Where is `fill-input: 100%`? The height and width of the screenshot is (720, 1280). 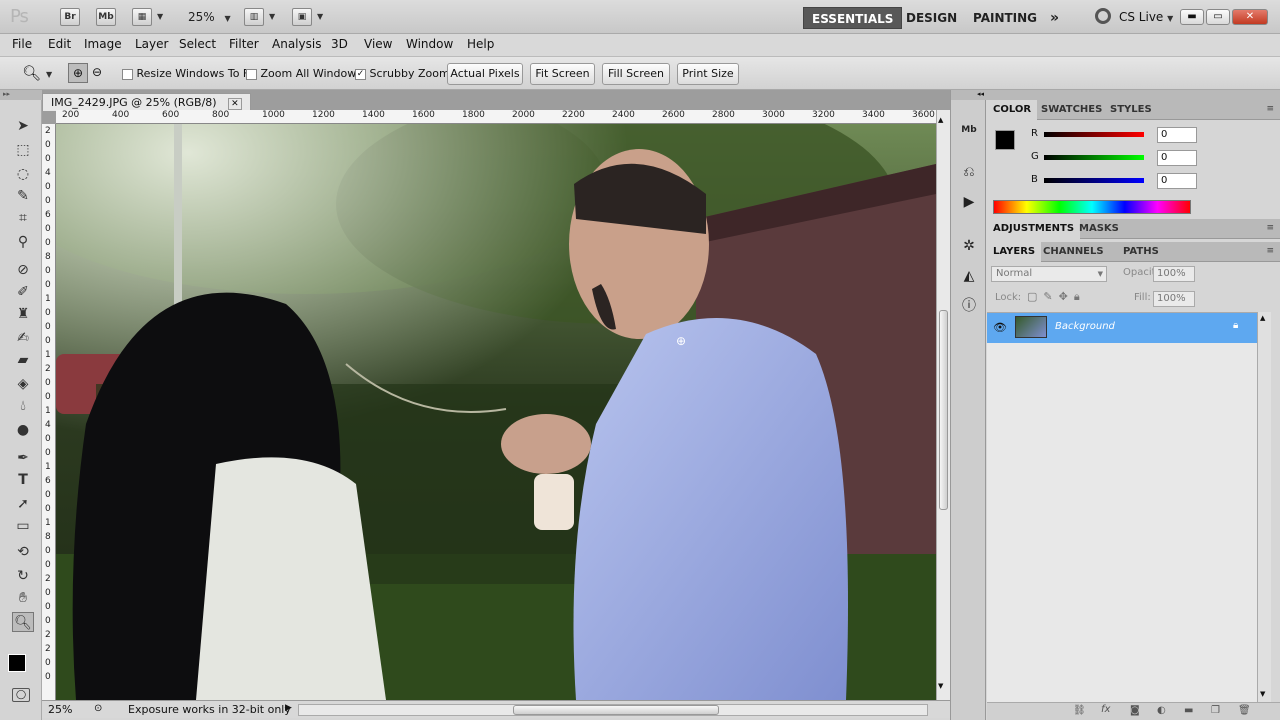 fill-input: 100% is located at coordinates (1174, 299).